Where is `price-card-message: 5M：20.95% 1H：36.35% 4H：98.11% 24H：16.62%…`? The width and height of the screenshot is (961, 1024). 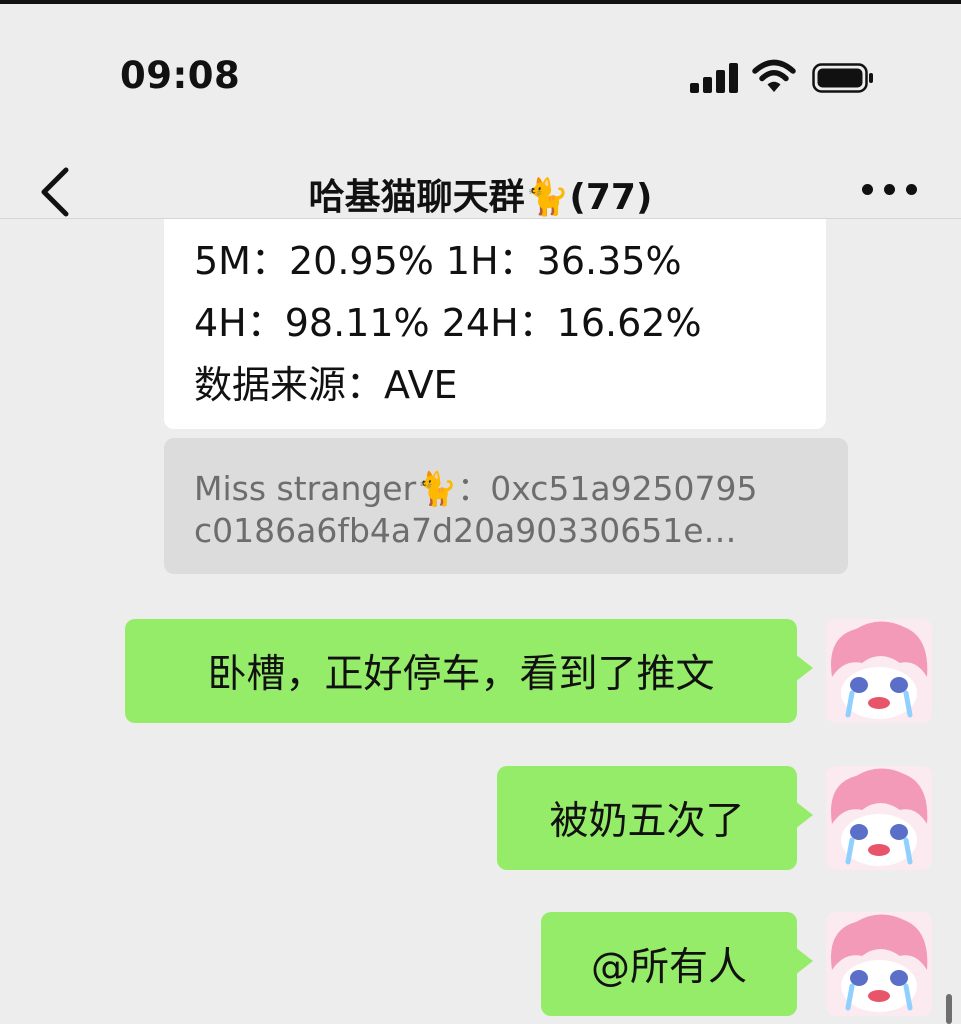
price-card-message: 5M：20.95% 1H：36.35% 4H：98.11% 24H：16.62%… is located at coordinates (495, 324).